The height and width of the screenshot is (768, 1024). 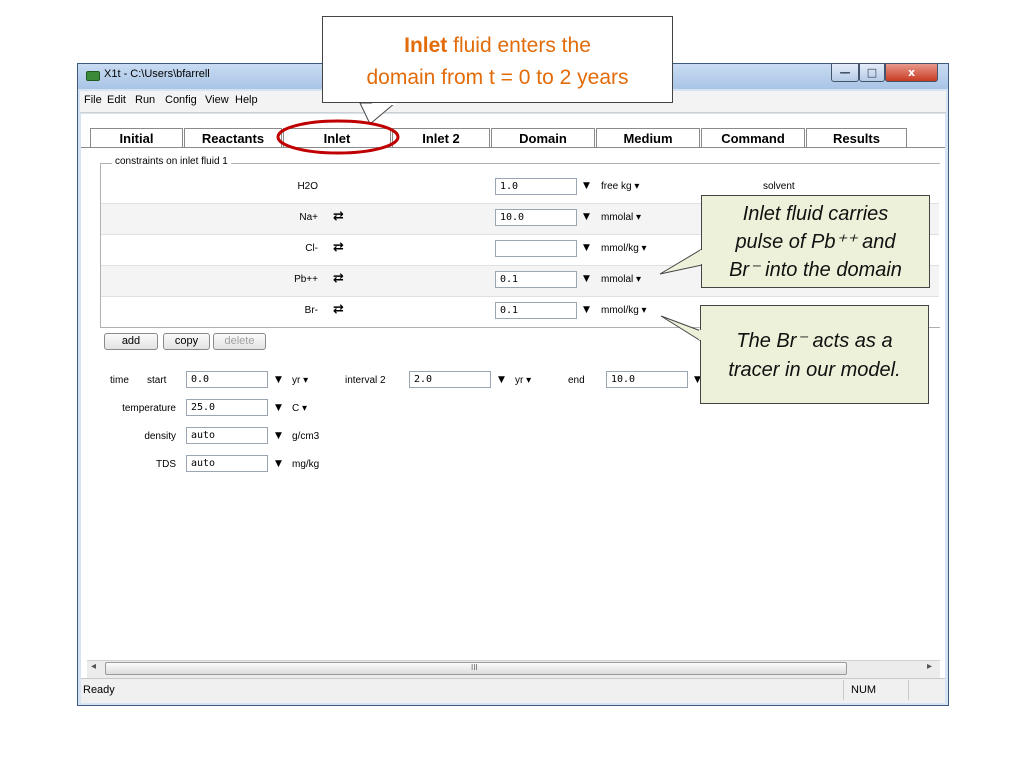 I want to click on tracer-callout-line-1: The Br⁻ acts as a, so click(x=814, y=341).